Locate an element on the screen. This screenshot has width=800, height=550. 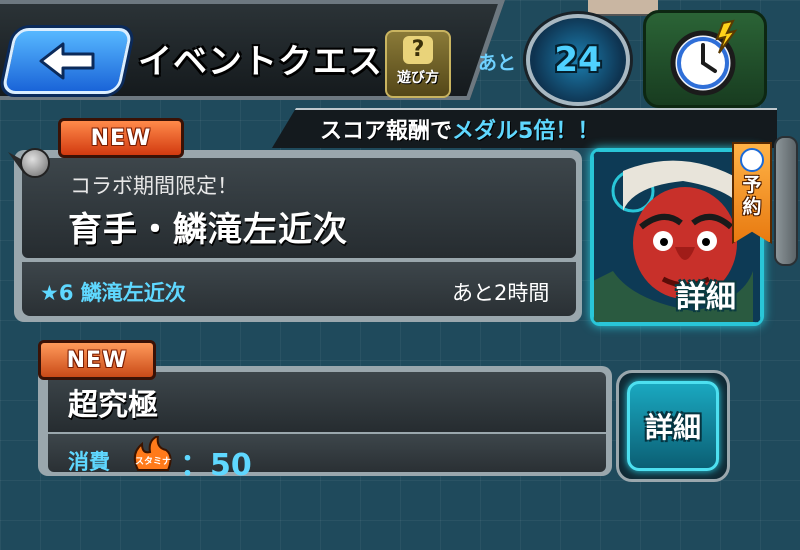
quest-character: ★6 鱗滝左近次 is located at coordinates (113, 293).